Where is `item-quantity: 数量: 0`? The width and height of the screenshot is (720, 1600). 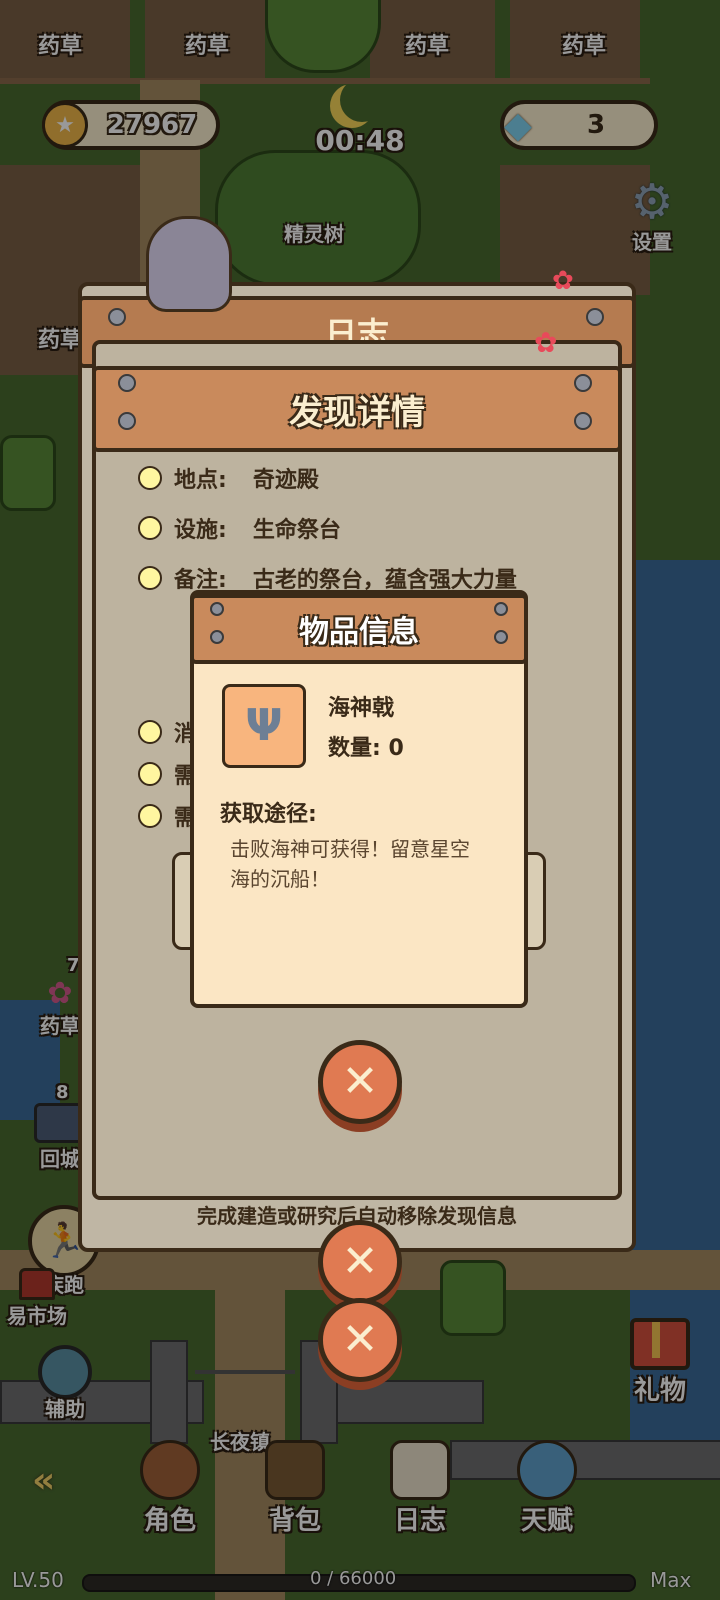 item-quantity: 数量: 0 is located at coordinates (366, 748).